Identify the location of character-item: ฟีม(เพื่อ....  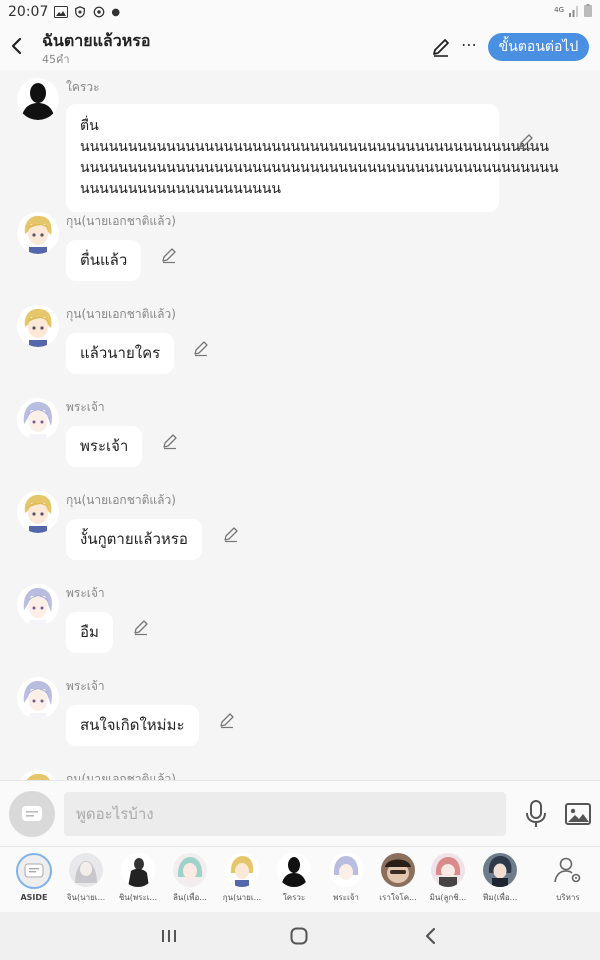
(500, 882).